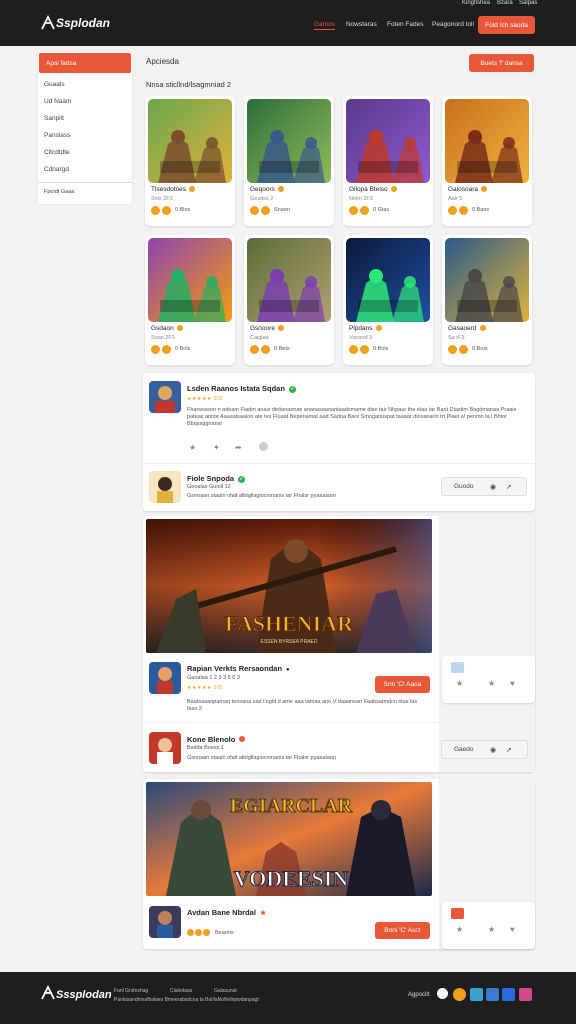 The width and height of the screenshot is (576, 1024). What do you see at coordinates (165, 922) in the screenshot?
I see `feature2-avatar` at bounding box center [165, 922].